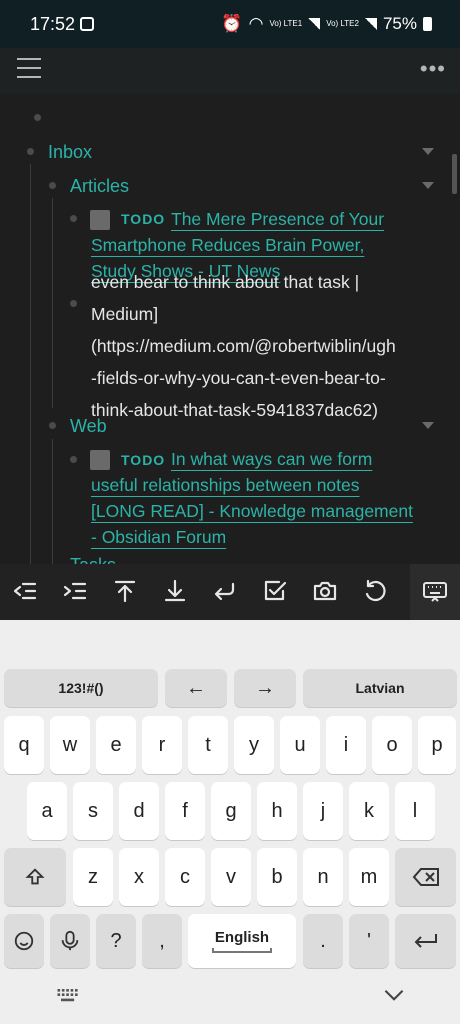 The image size is (460, 1024). I want to click on emoji-icon, so click(24, 941).